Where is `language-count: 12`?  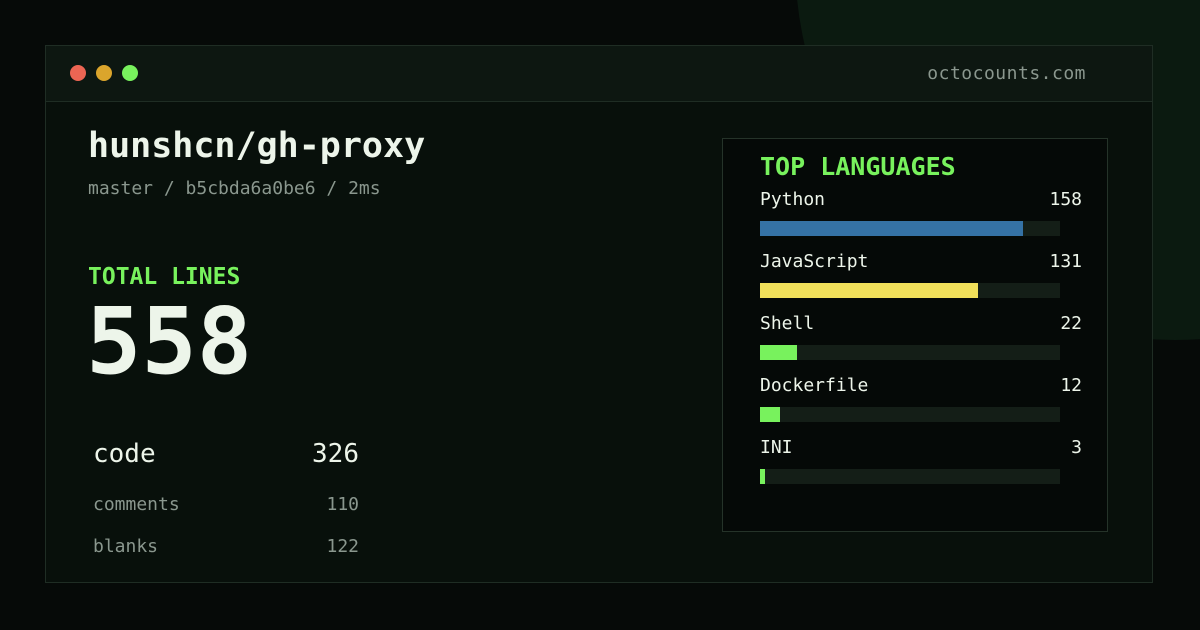 language-count: 12 is located at coordinates (1071, 385).